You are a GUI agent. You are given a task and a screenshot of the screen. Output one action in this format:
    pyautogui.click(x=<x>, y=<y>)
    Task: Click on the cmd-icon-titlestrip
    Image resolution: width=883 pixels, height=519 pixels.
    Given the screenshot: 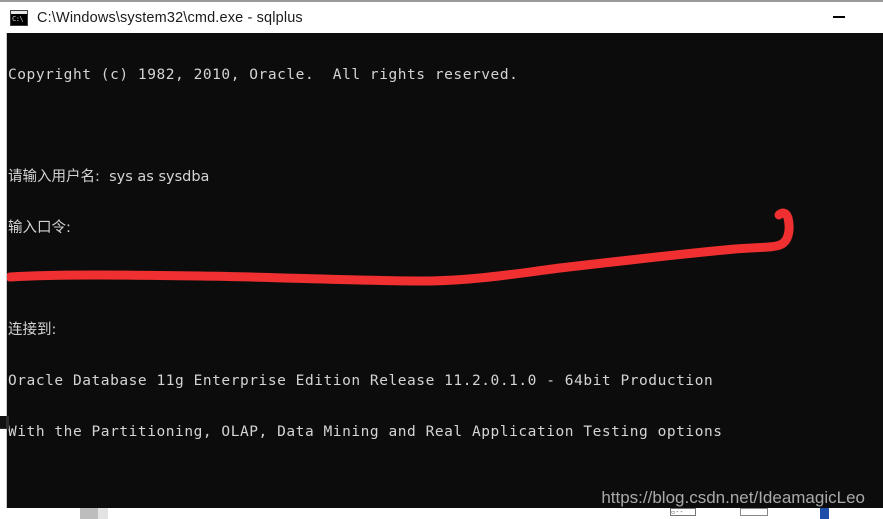 What is the action you would take?
    pyautogui.click(x=19, y=12)
    